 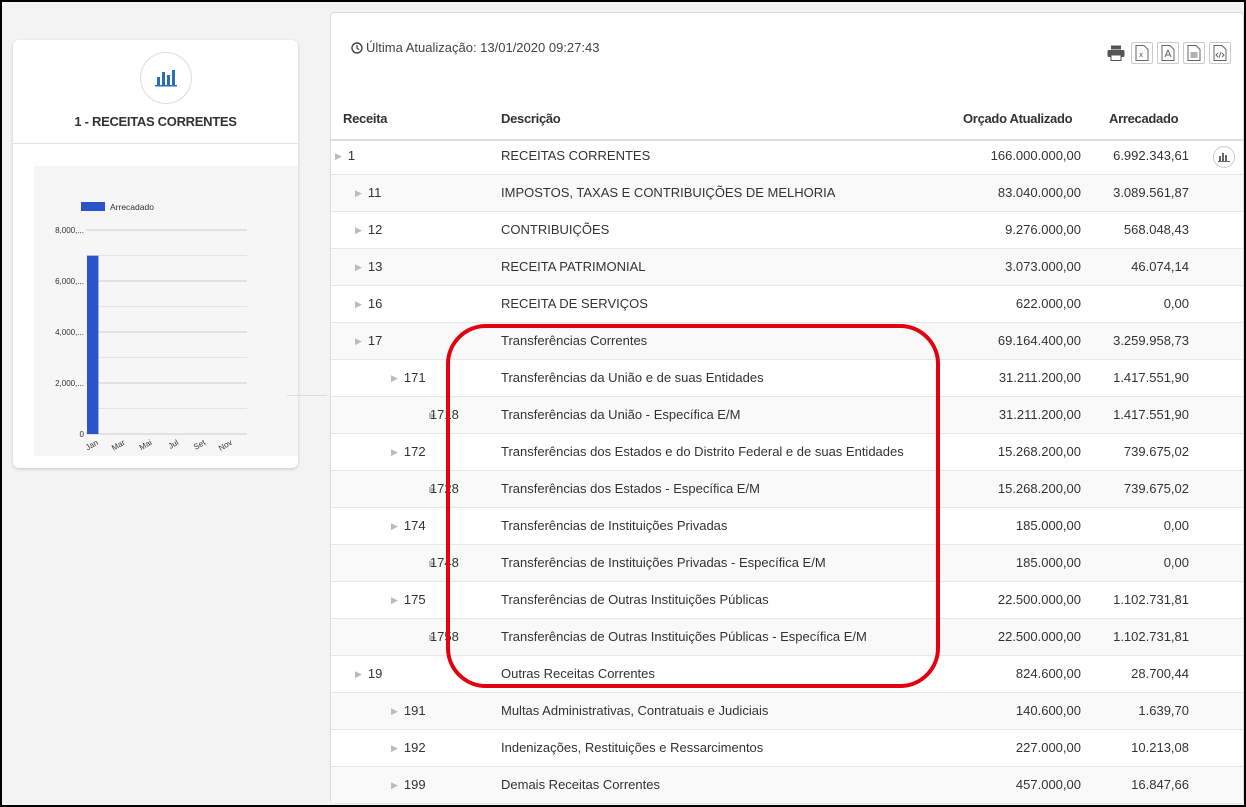 I want to click on print-icon, so click(x=1116, y=53).